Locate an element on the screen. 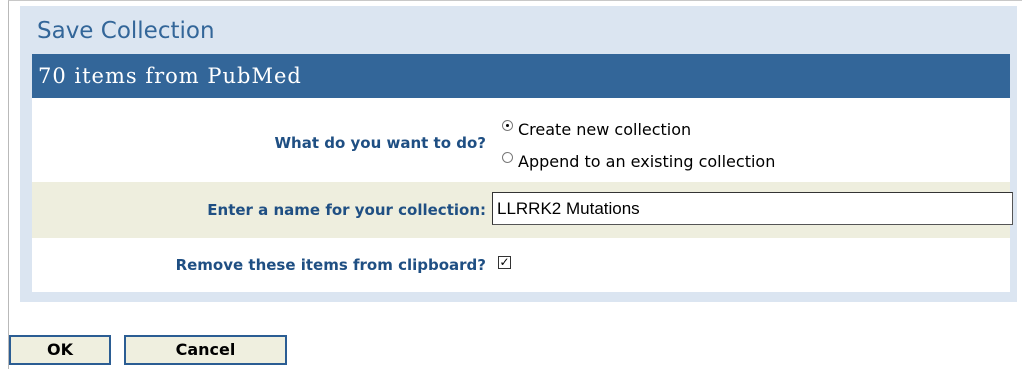  cancel-button: Cancel is located at coordinates (205, 350).